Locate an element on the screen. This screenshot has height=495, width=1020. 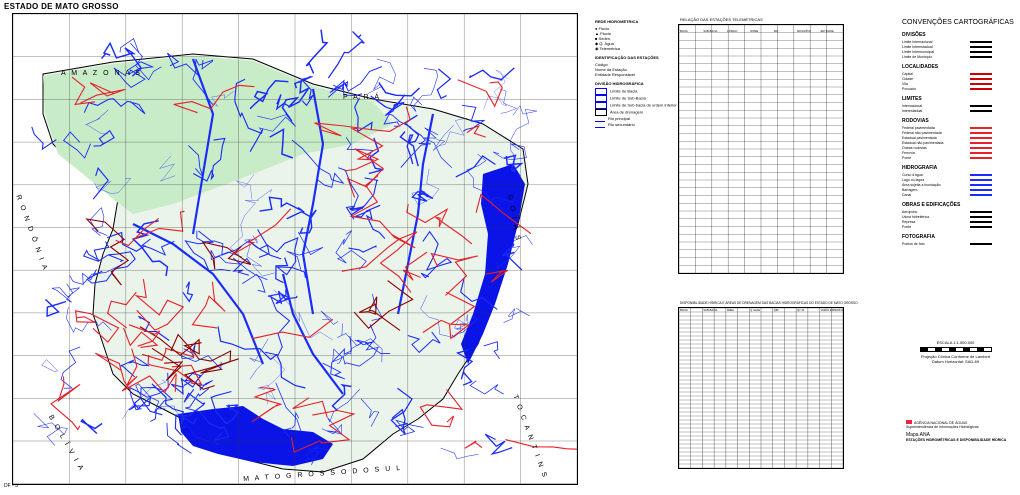
scale-text: ESCALA 1:1.500.000 is located at coordinates (955, 342).